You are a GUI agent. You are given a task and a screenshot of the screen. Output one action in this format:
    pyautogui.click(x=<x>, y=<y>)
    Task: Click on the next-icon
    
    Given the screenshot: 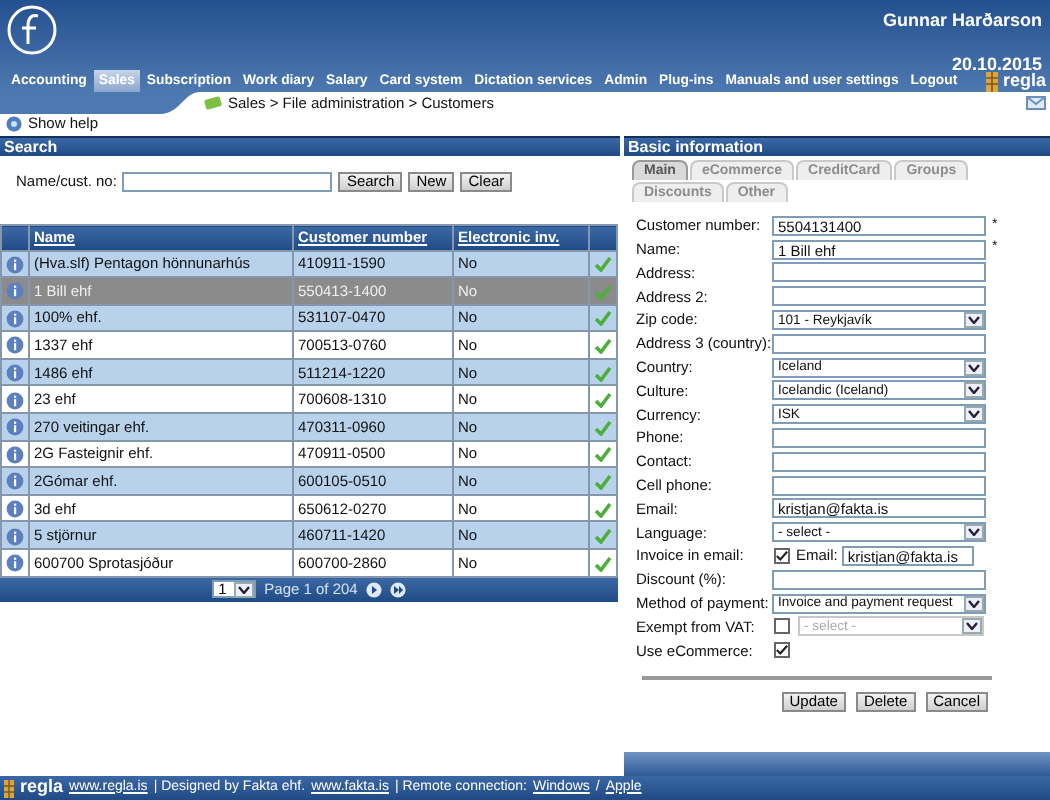 What is the action you would take?
    pyautogui.click(x=373, y=589)
    